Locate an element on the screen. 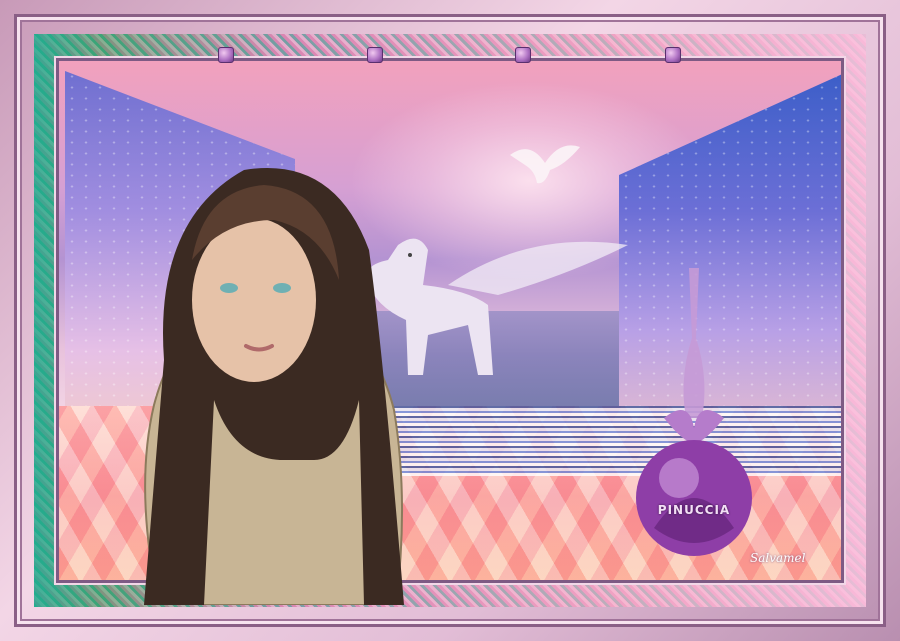 The image size is (900, 641). artist-signature: Salvamel is located at coordinates (778, 558).